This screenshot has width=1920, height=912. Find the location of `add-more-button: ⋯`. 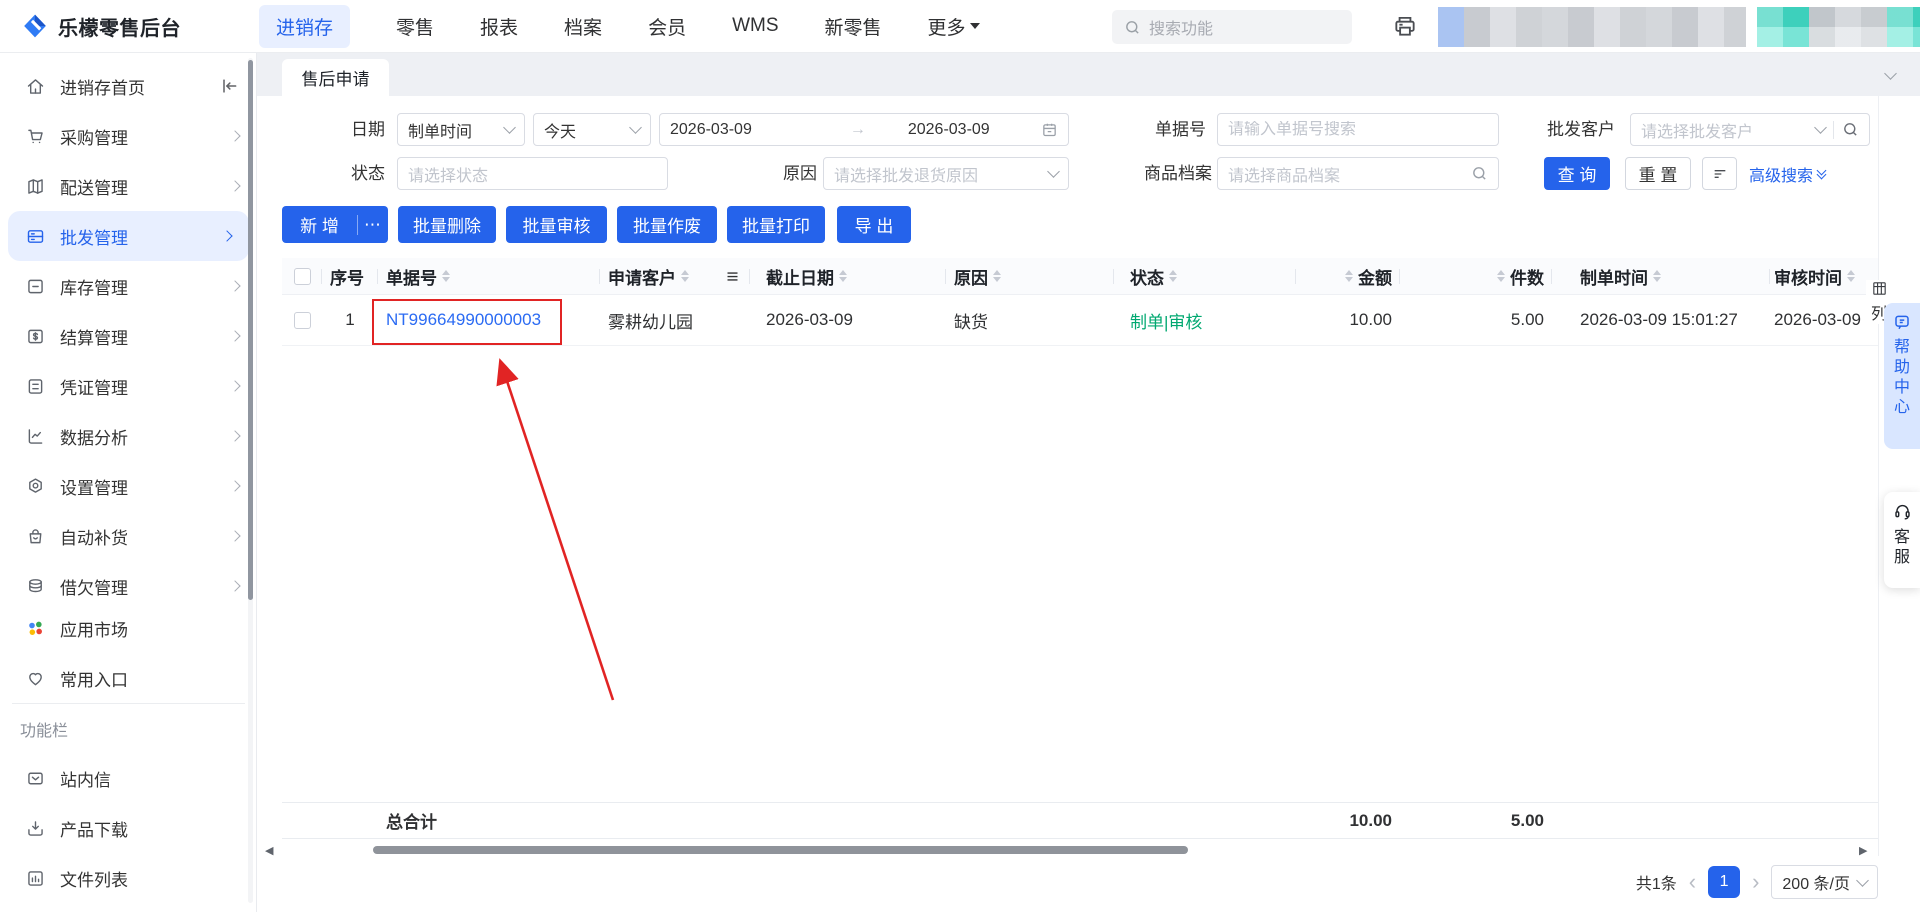

add-more-button: ⋯ is located at coordinates (373, 225).